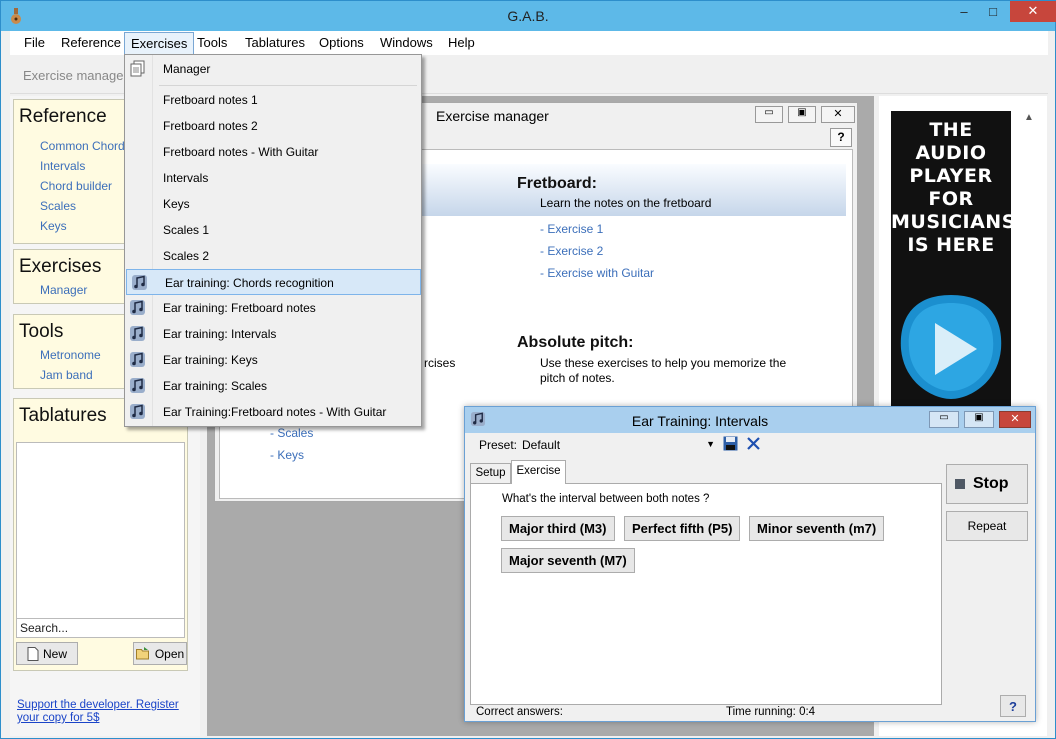  I want to click on fretboard-exercise-guitar-link: - Exercise with Guitar, so click(597, 273).